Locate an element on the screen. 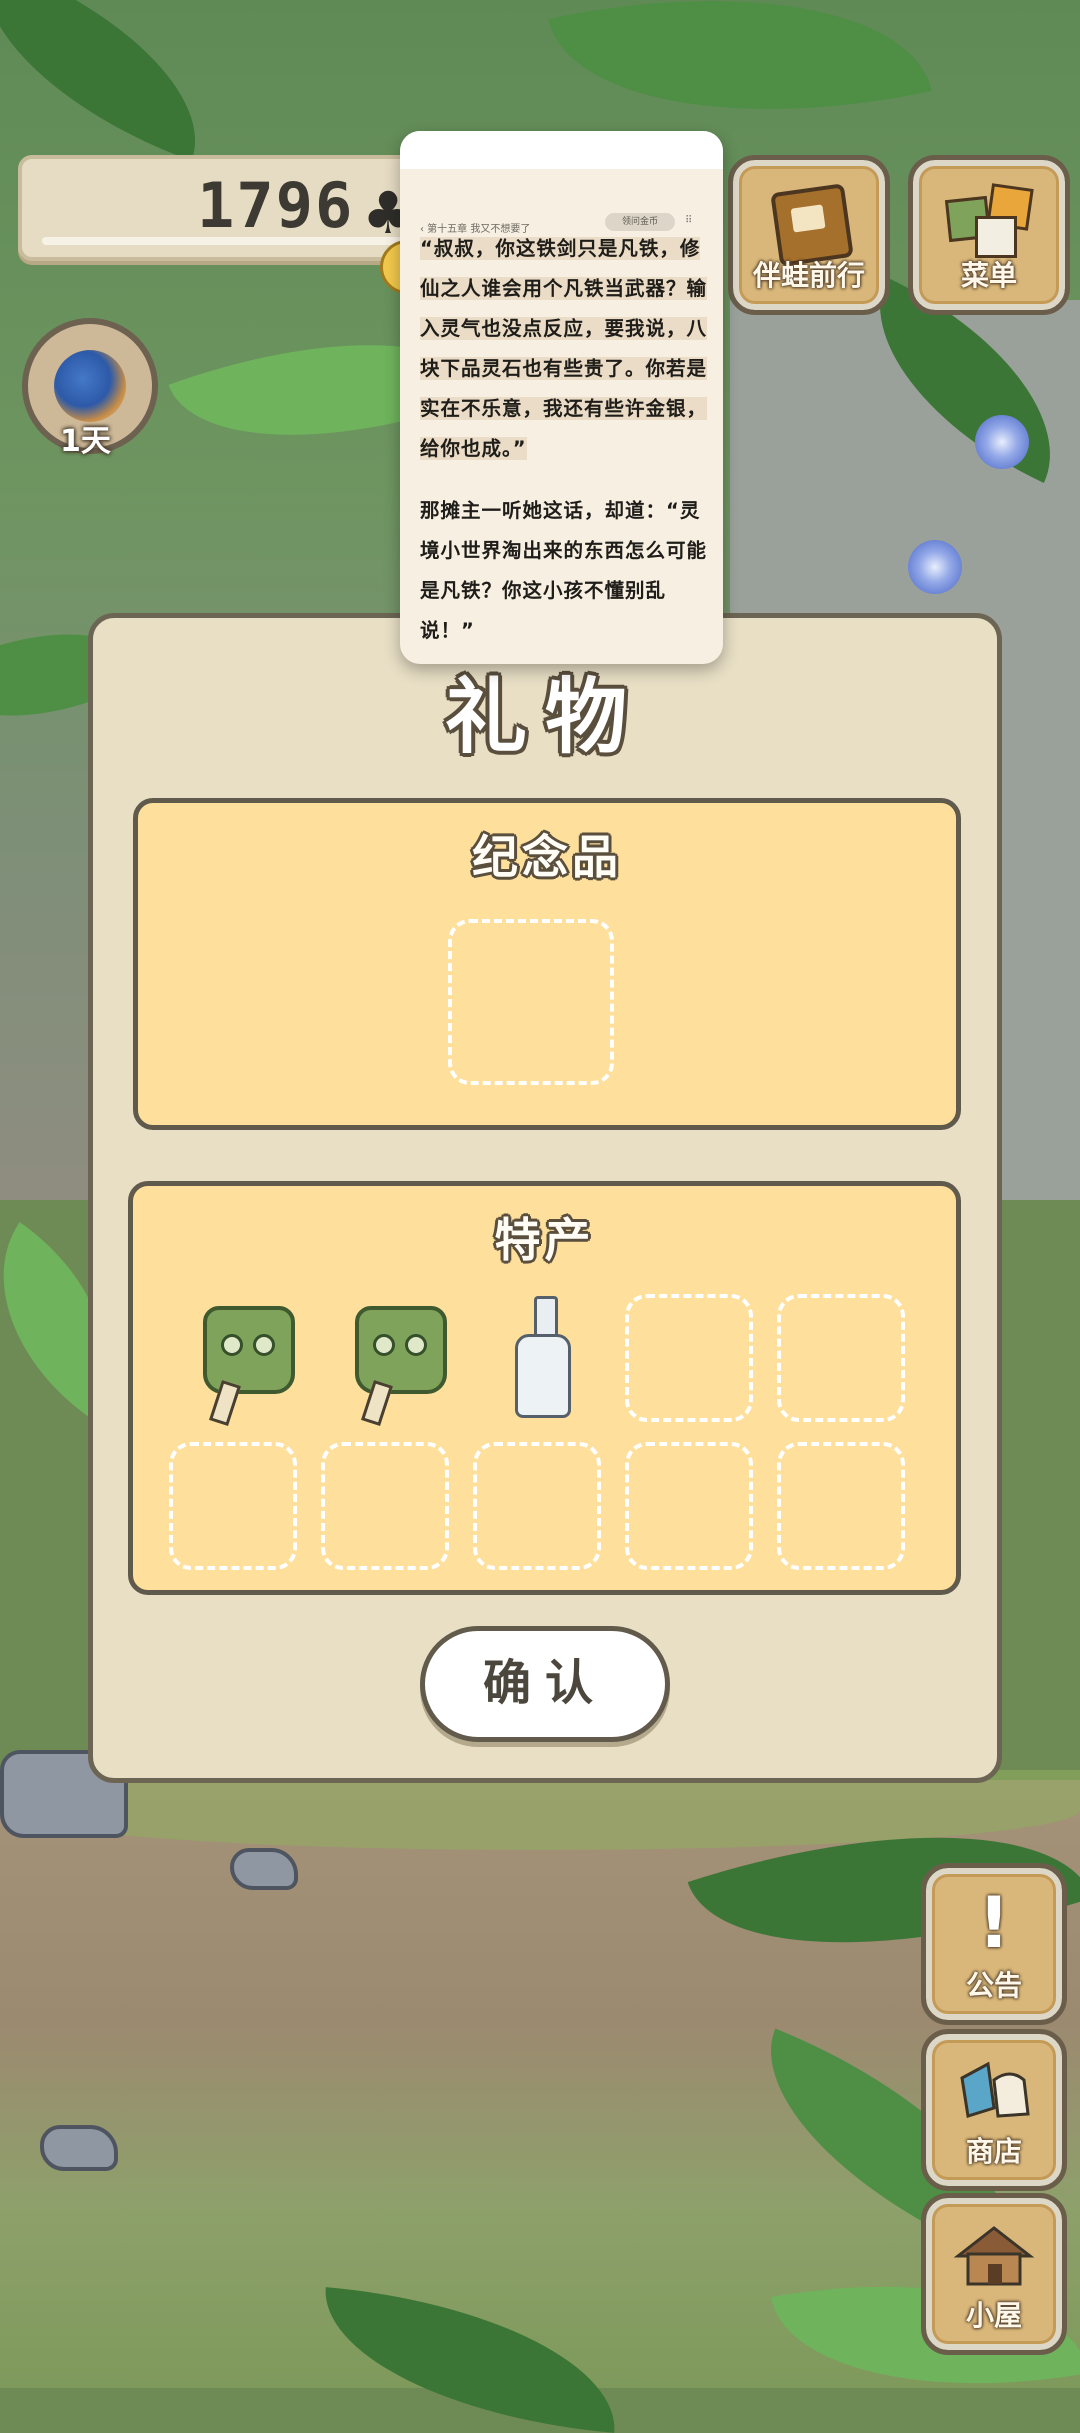 This screenshot has width=1080, height=2433. exclamation-icon: ! is located at coordinates (994, 1923).